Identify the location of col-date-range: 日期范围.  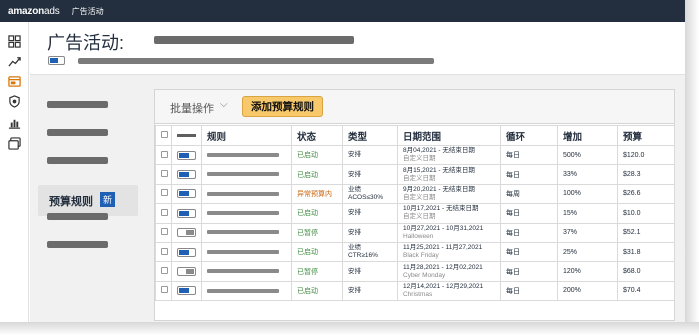
(449, 135).